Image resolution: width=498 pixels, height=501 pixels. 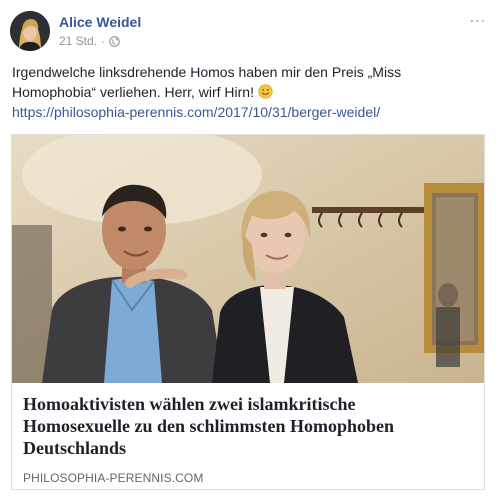 What do you see at coordinates (78, 41) in the screenshot?
I see `post-timestamp: 21 Std.` at bounding box center [78, 41].